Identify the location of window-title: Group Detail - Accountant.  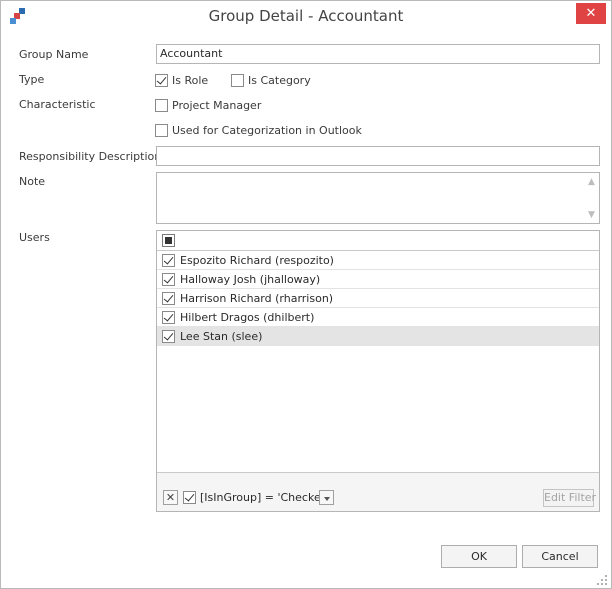
(306, 16).